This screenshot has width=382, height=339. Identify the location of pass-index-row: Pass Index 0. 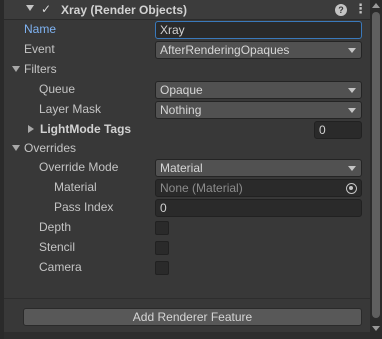
(185, 208).